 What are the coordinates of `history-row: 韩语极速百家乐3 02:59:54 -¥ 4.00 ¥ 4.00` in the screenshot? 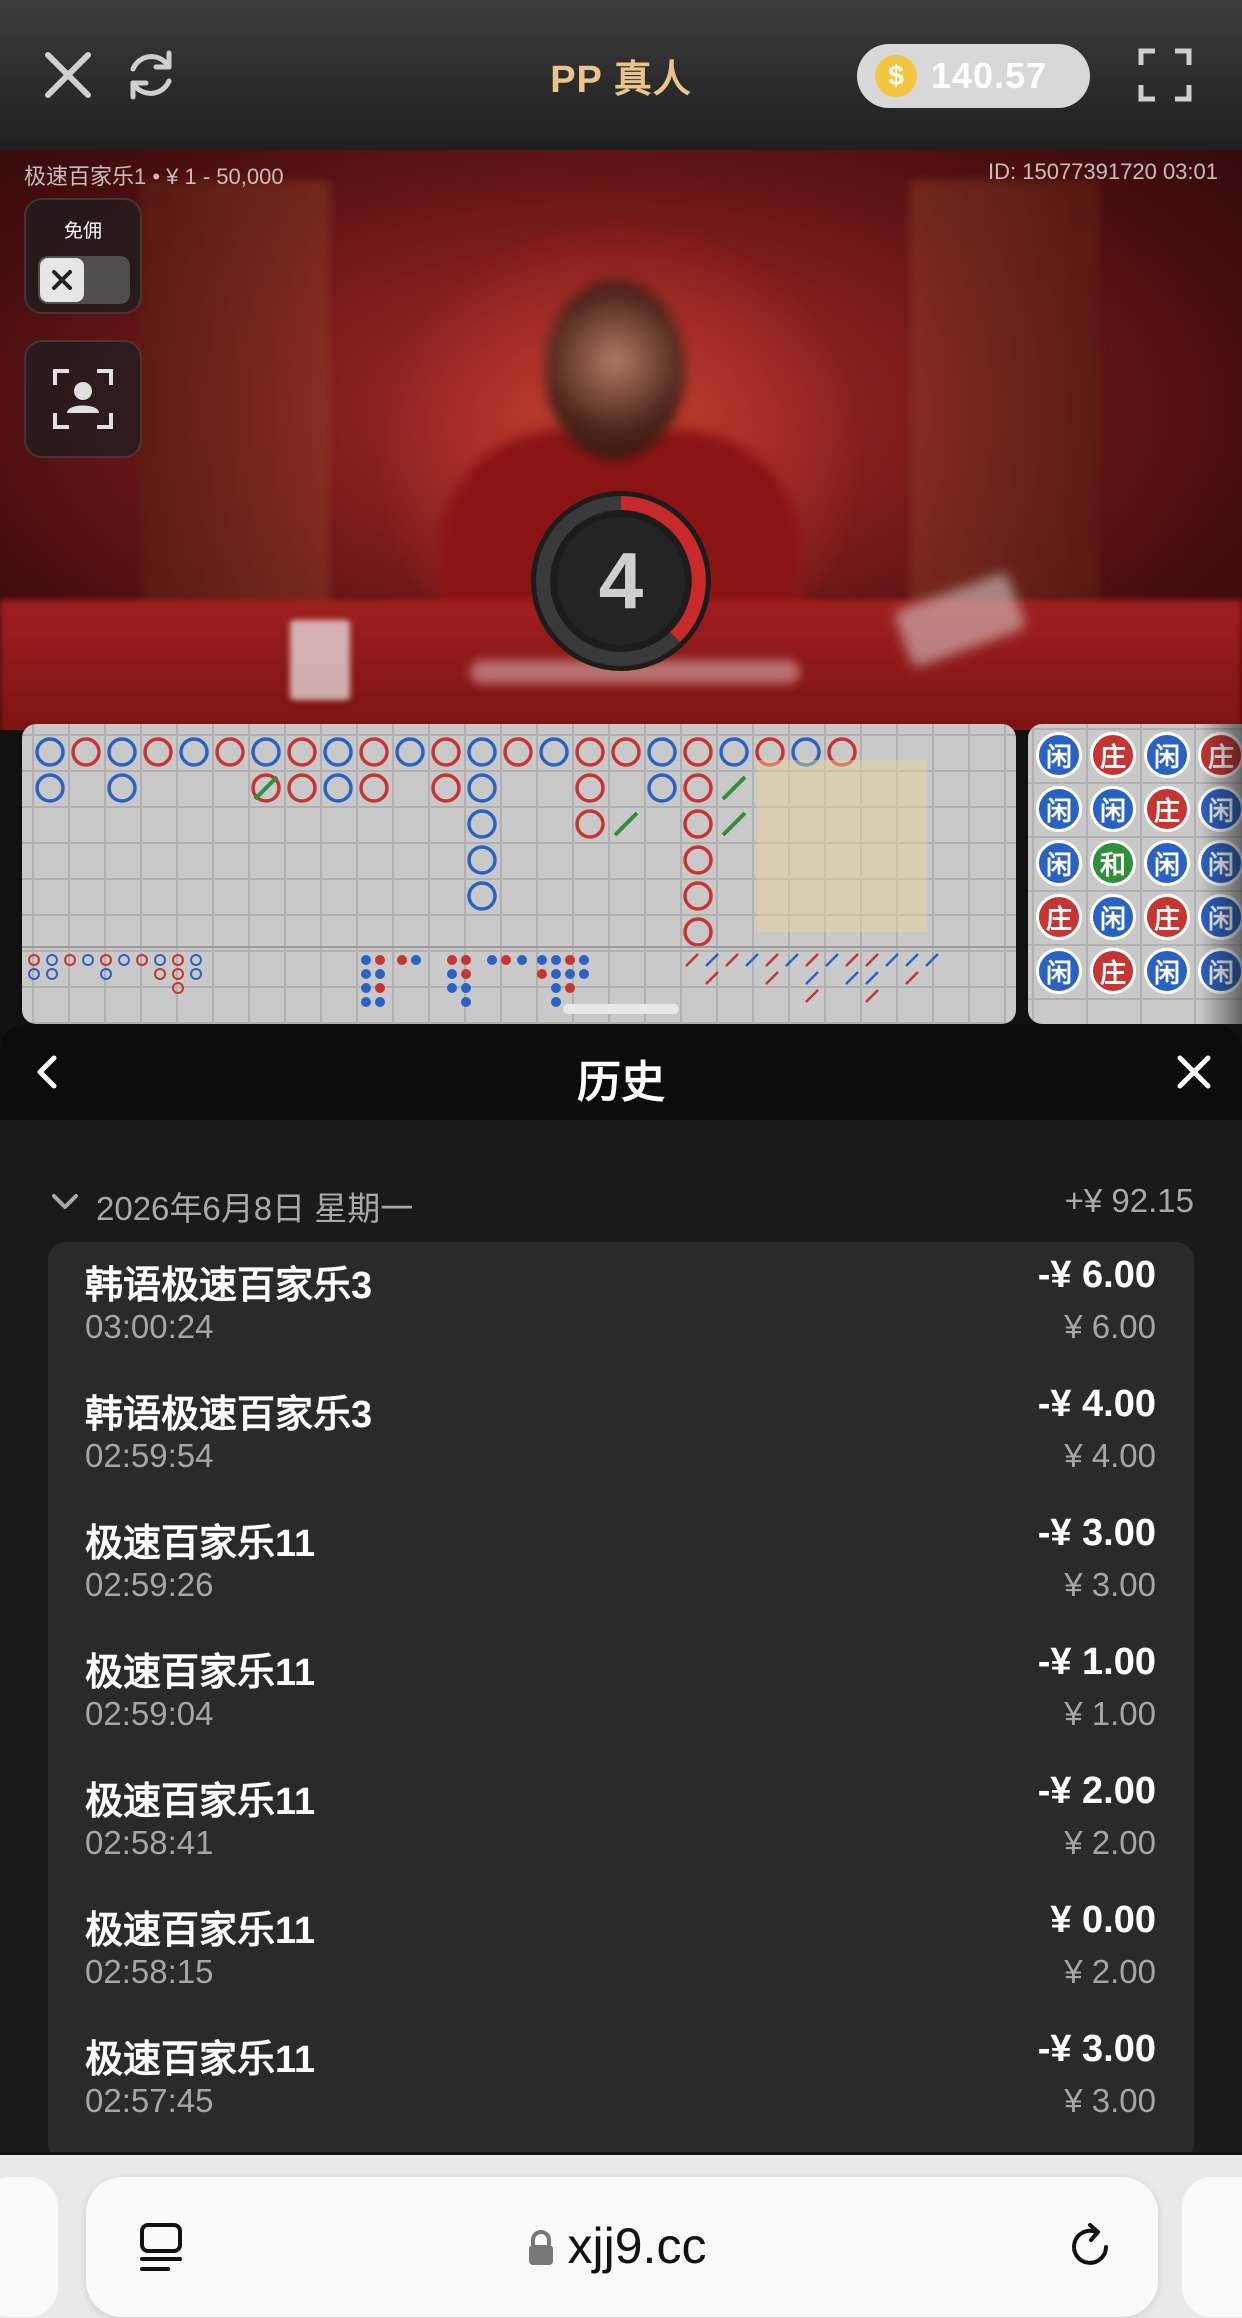 It's located at (621, 1435).